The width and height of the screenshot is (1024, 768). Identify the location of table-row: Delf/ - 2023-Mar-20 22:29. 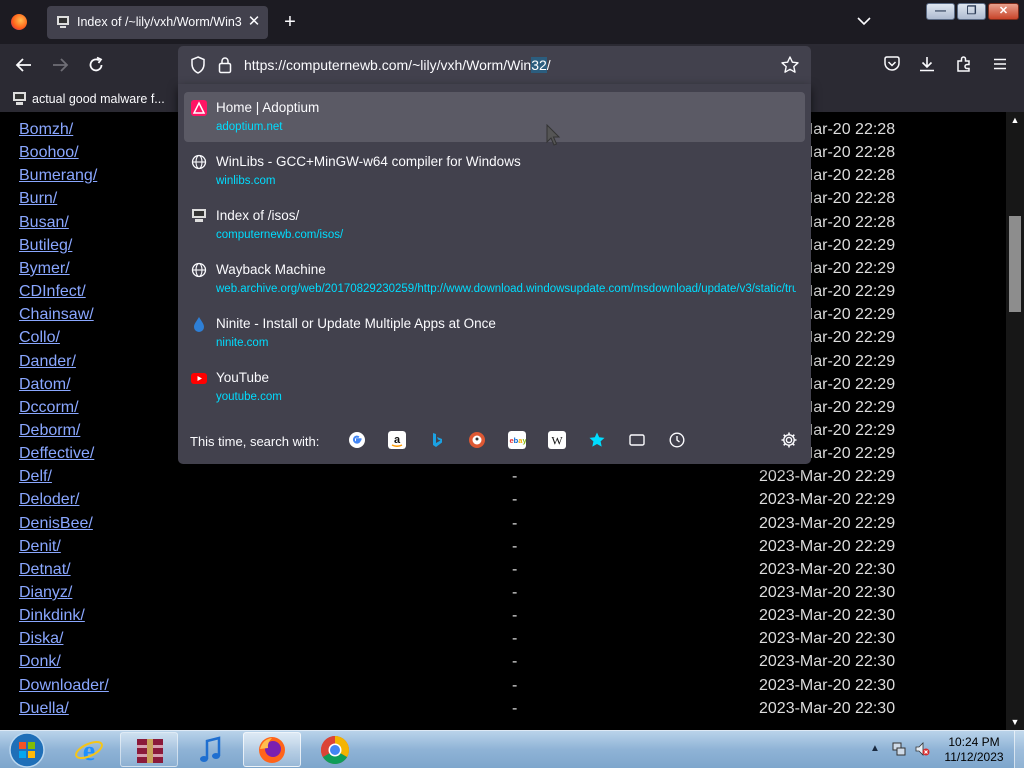
(503, 478).